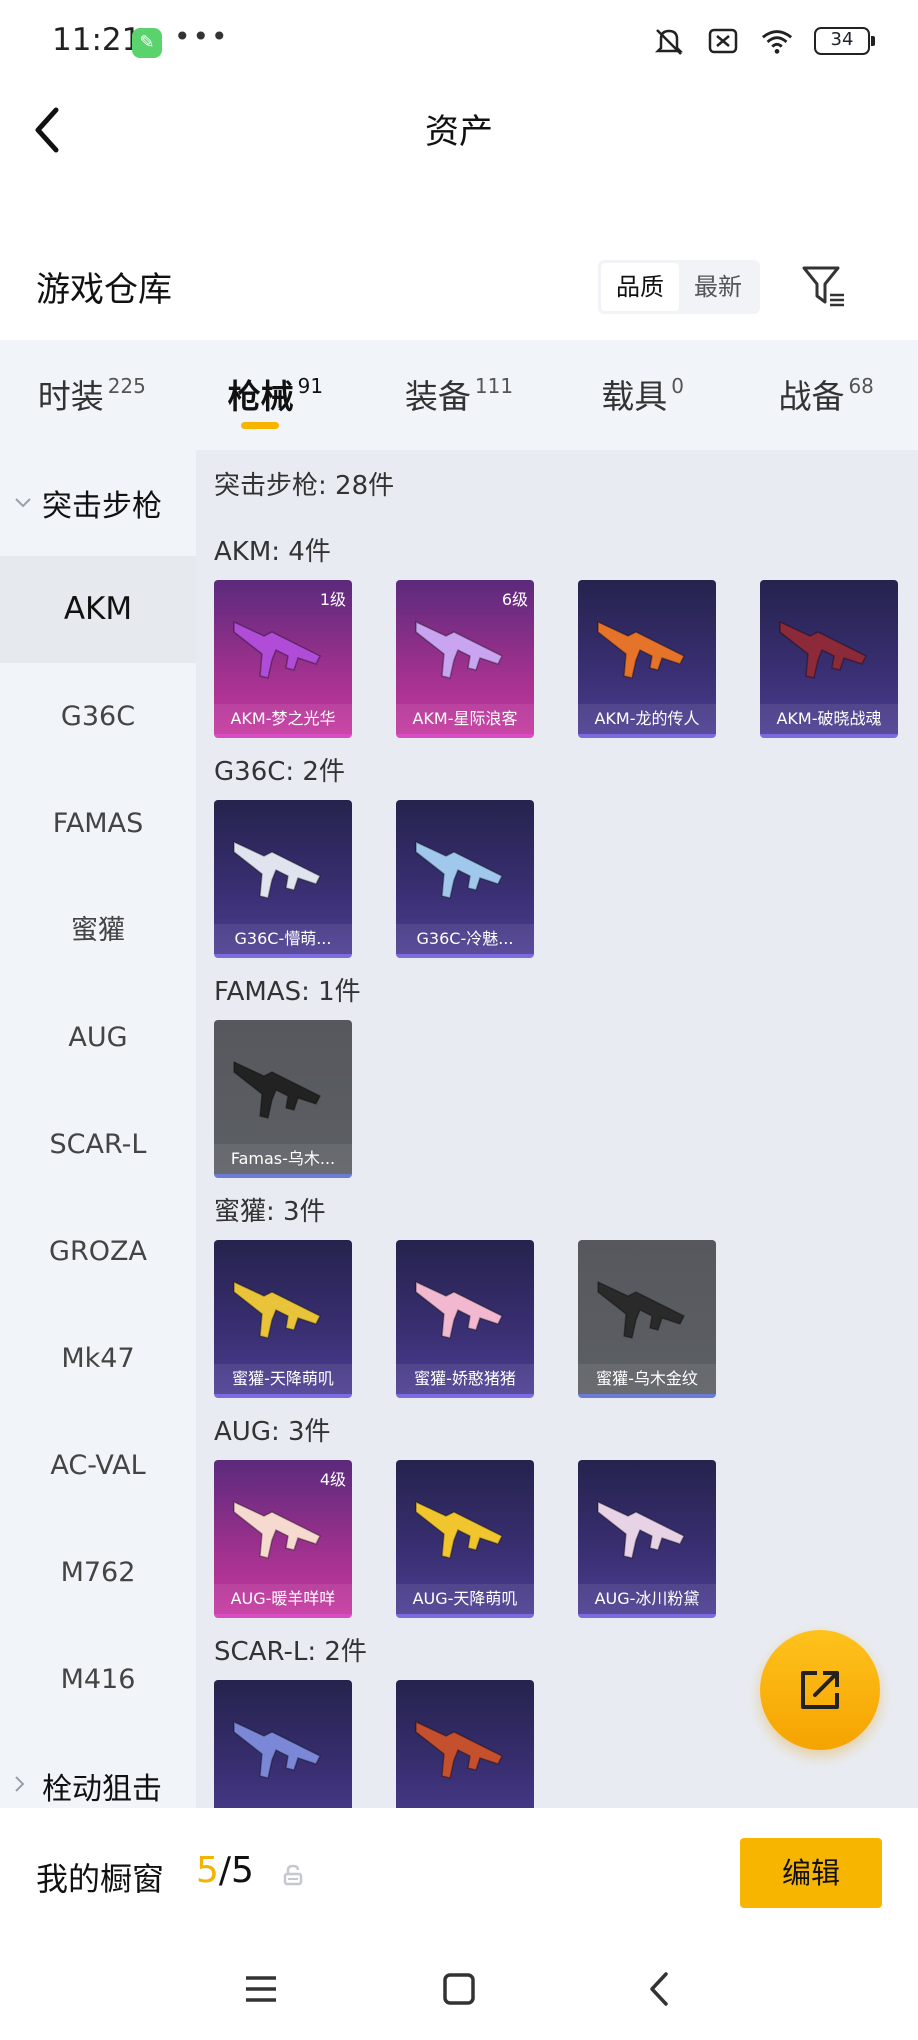 The image size is (918, 2040). I want to click on system-nav-bar, so click(459, 1989).